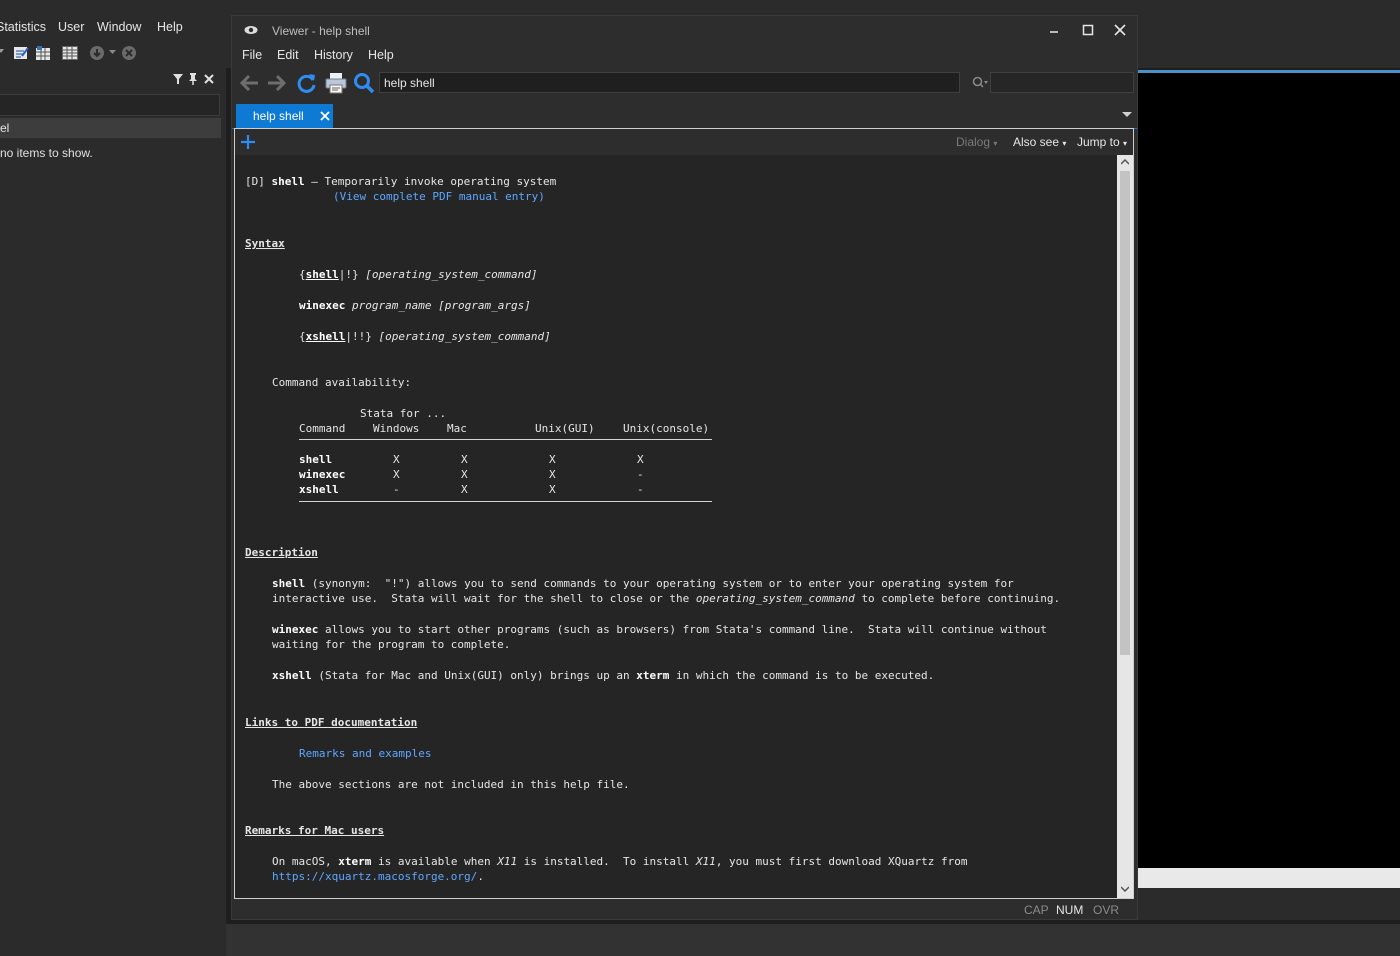  Describe the element at coordinates (193, 79) in the screenshot. I see `pin-icon` at that location.